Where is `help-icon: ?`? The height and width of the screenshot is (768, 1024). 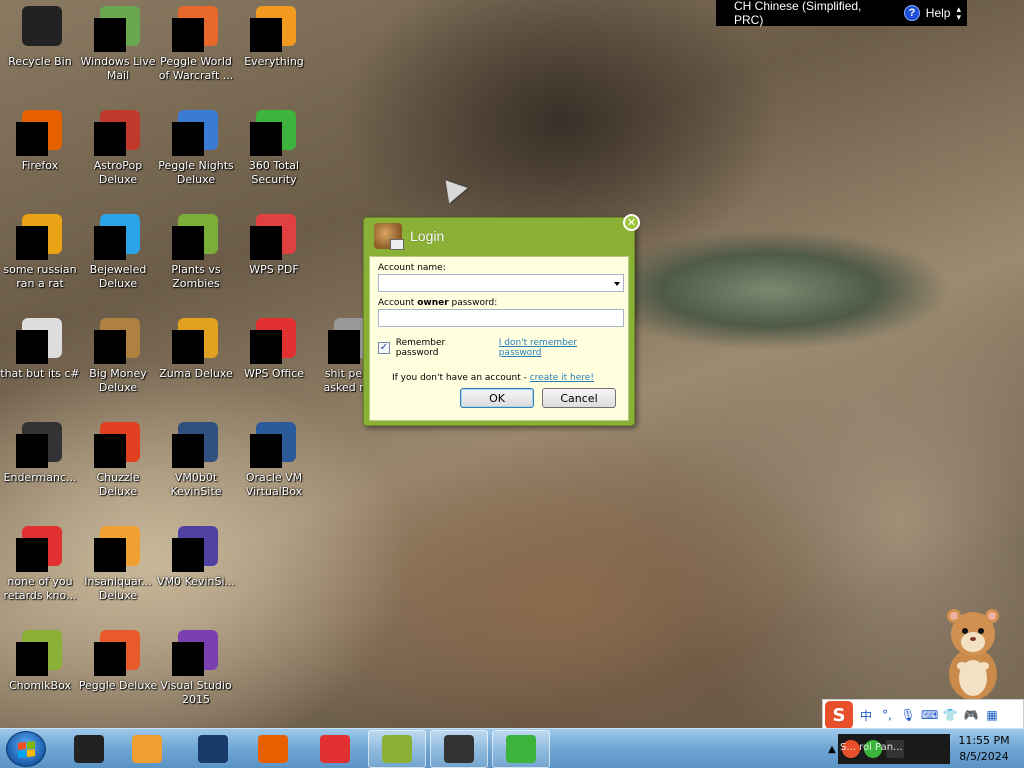 help-icon: ? is located at coordinates (912, 13).